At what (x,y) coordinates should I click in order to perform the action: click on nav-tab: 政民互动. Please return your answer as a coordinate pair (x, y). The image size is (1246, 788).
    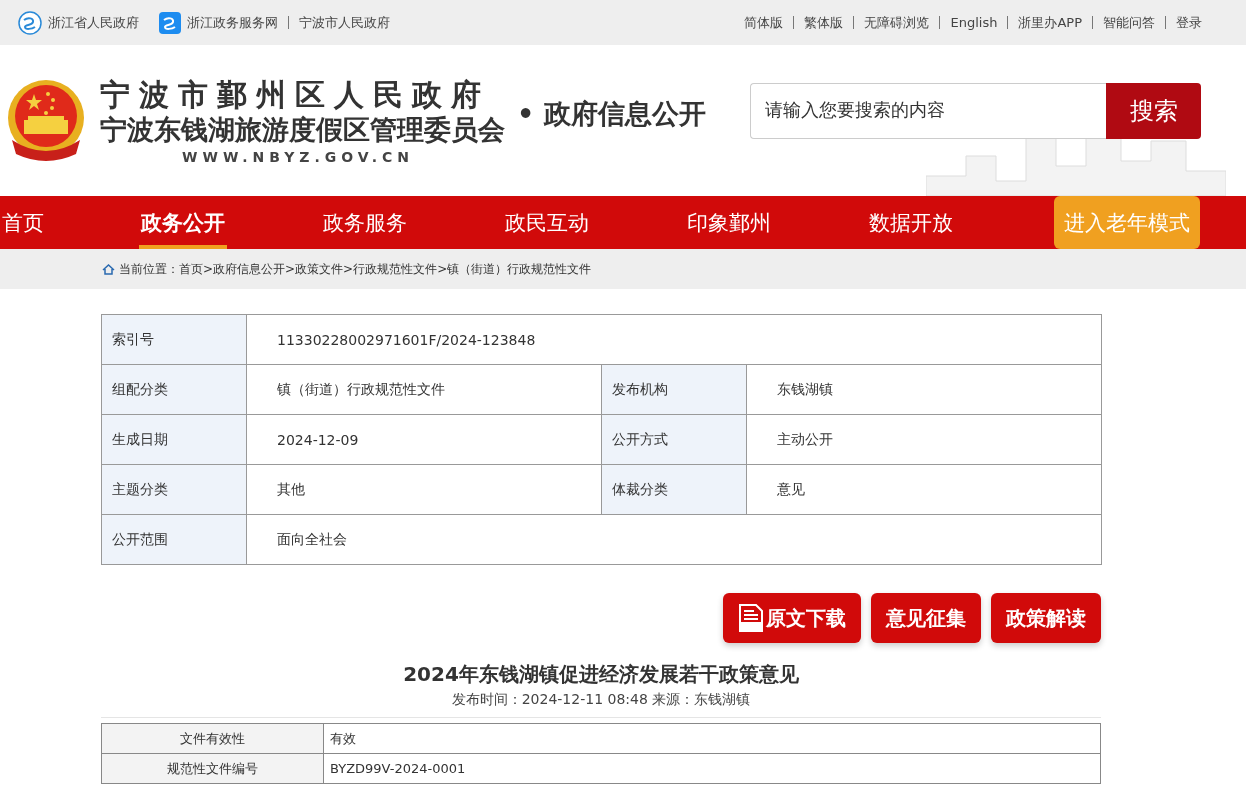
    Looking at the image, I should click on (547, 222).